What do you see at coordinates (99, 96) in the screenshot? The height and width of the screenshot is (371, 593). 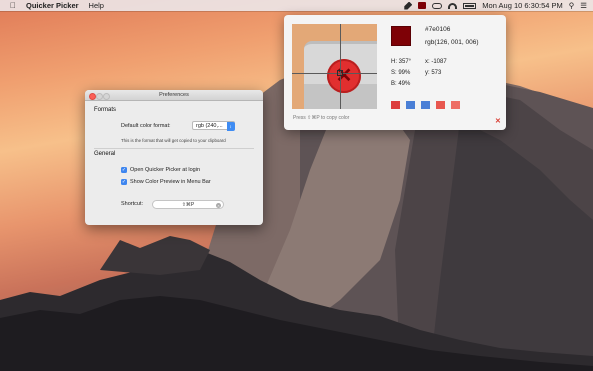 I see `minimize-window-button` at bounding box center [99, 96].